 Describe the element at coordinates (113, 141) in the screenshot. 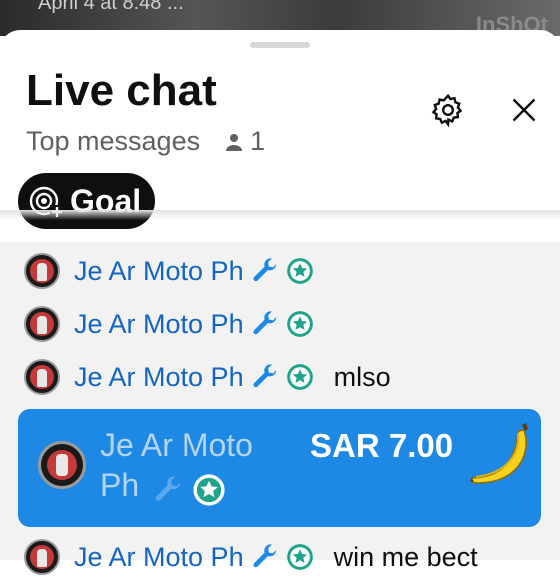

I see `chat-mode-label: Top messages` at that location.